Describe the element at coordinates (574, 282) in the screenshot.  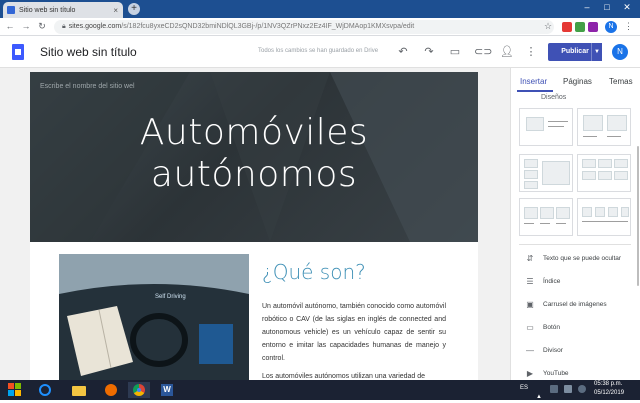
I see `insert-item-table-of-contents: ☰ Índice` at that location.